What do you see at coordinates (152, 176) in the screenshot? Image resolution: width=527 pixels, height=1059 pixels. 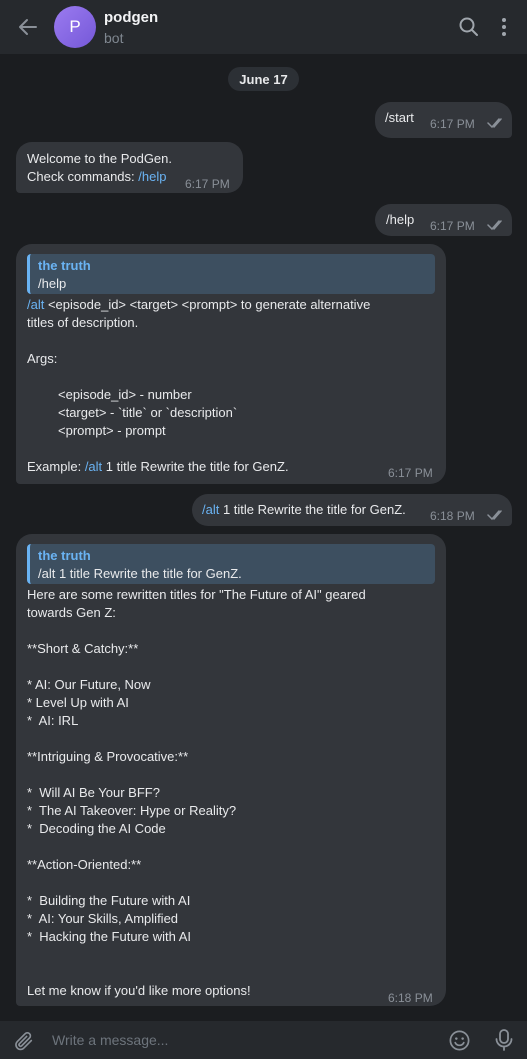 I see `command-link: /help` at bounding box center [152, 176].